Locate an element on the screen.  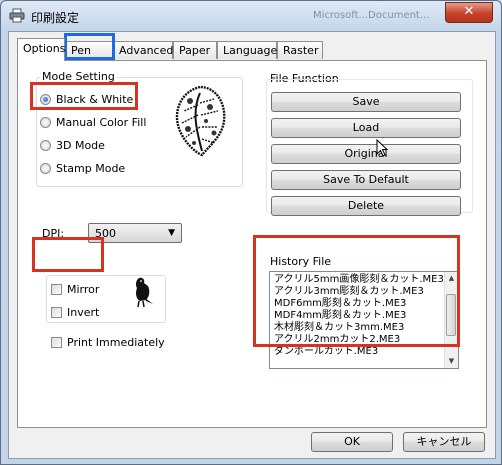
list-item: ダンボールカット.ME3 is located at coordinates (364, 352).